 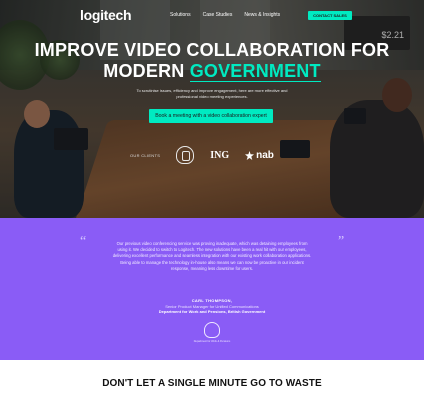 I want to click on nav-links: Solutions Case Studies News & Insights, so click(x=225, y=15).